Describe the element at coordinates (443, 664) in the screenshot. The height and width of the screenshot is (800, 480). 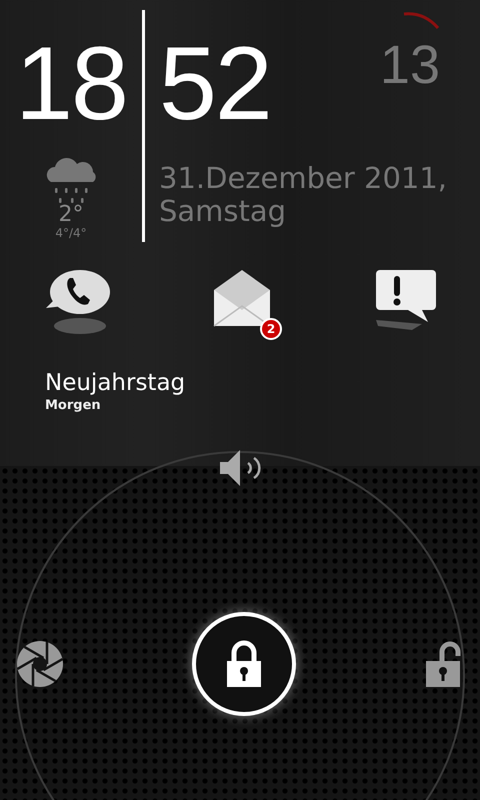
I see `unlocked-padlock-icon` at that location.